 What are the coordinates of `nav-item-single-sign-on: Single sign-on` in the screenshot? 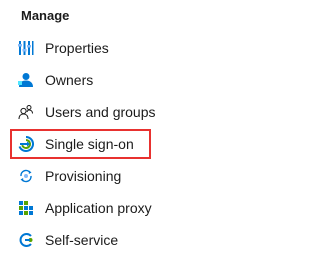 It's located at (128, 144).